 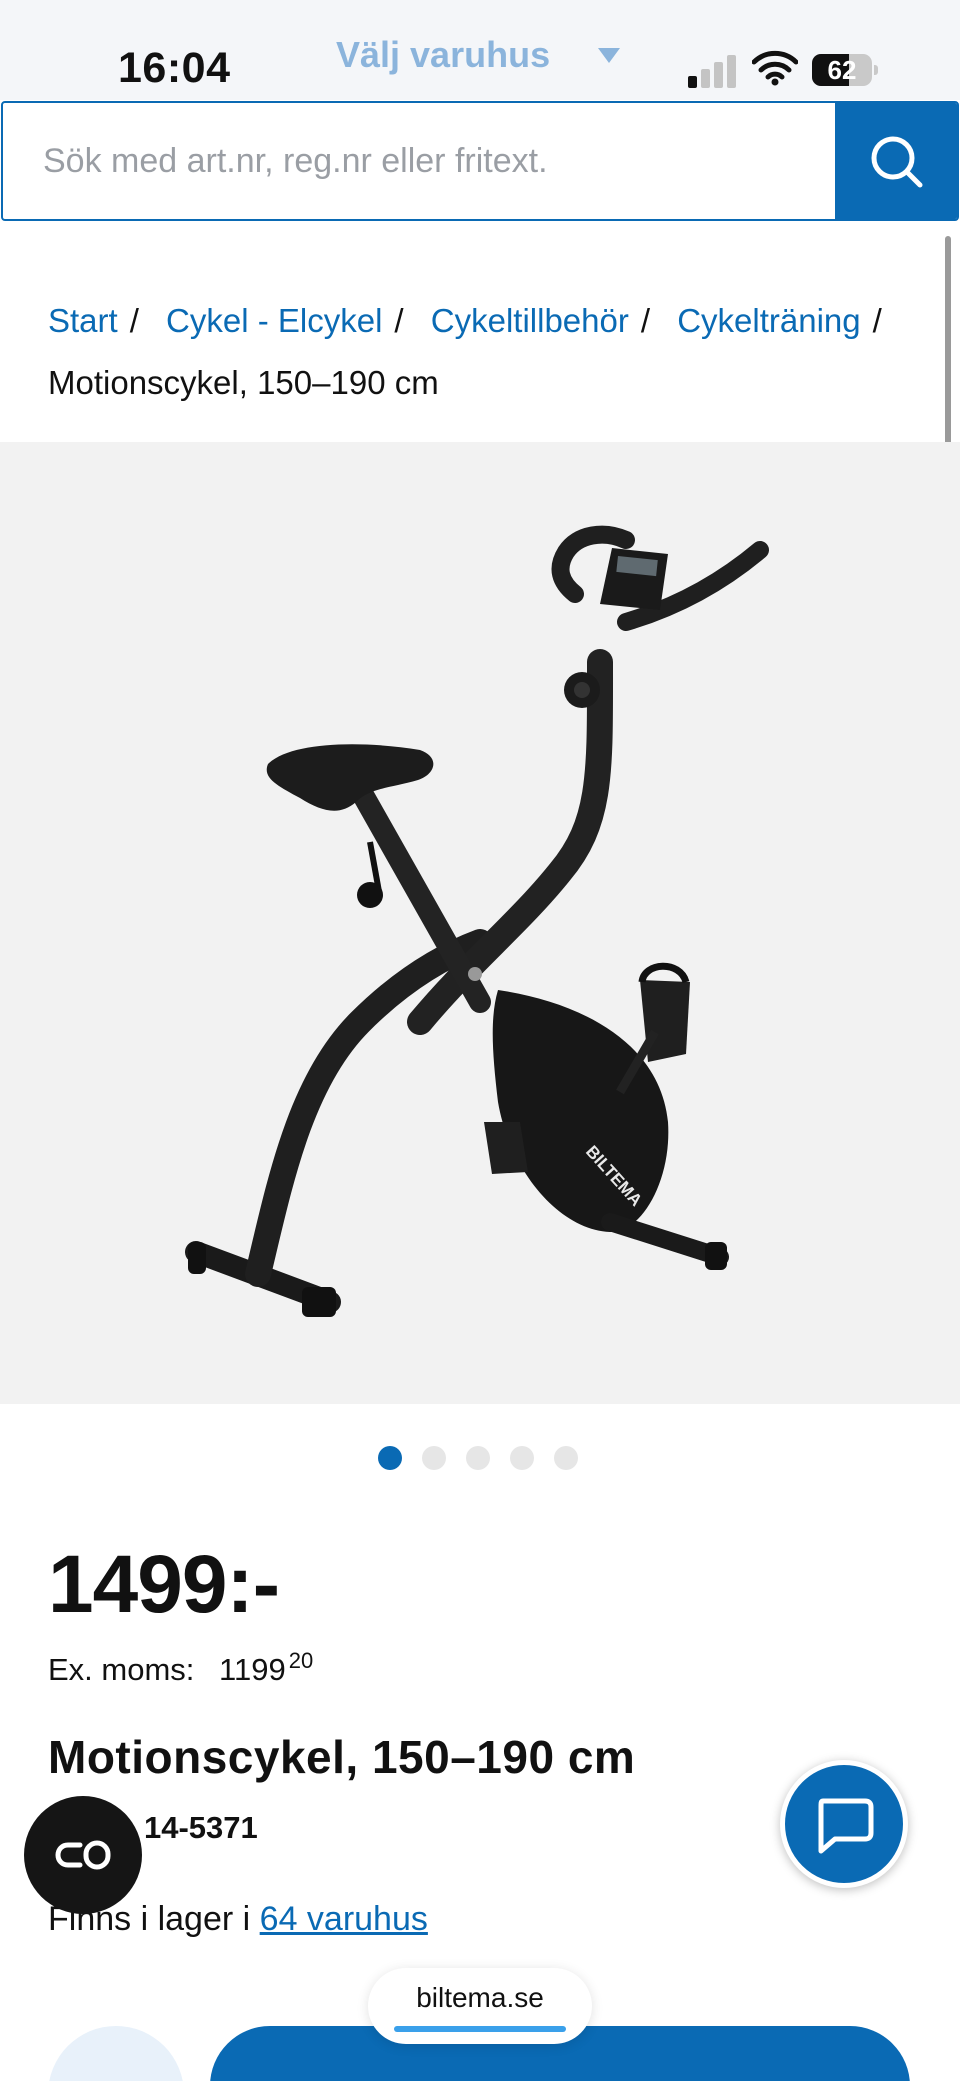 What do you see at coordinates (121, 1669) in the screenshot?
I see `ex-vat-label: Ex. moms:` at bounding box center [121, 1669].